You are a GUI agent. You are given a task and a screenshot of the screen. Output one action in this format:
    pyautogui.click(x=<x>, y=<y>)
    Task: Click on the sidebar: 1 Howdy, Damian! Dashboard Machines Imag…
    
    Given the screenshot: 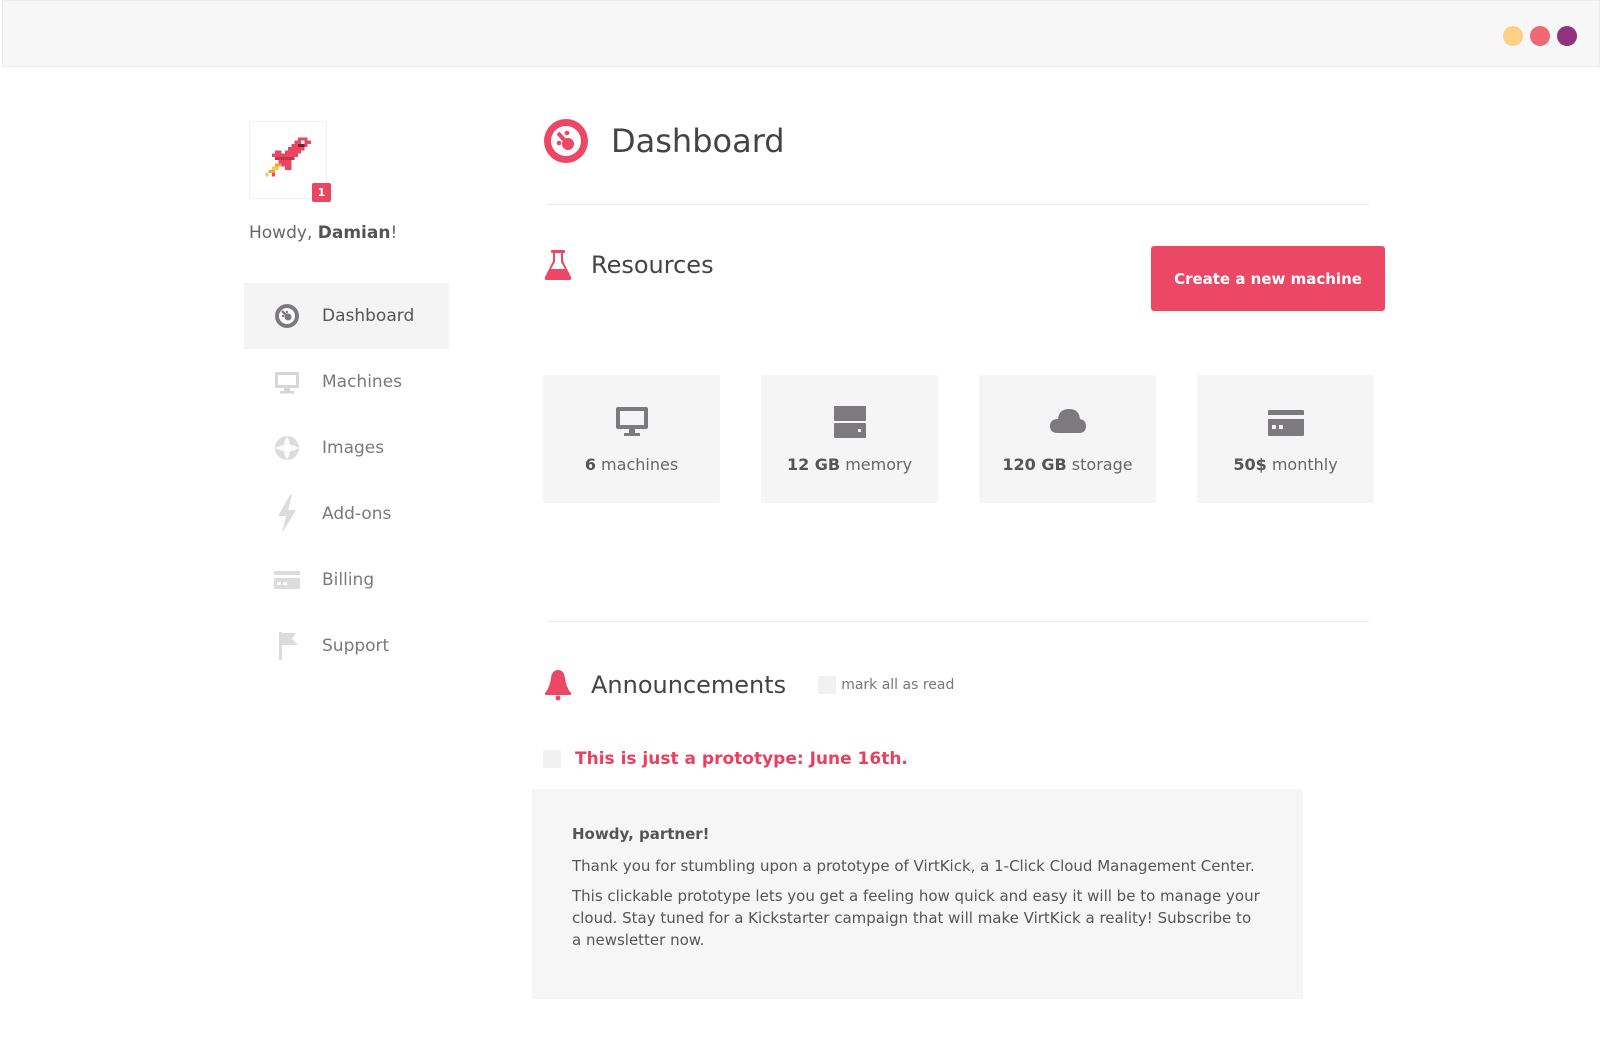 What is the action you would take?
    pyautogui.click(x=349, y=400)
    